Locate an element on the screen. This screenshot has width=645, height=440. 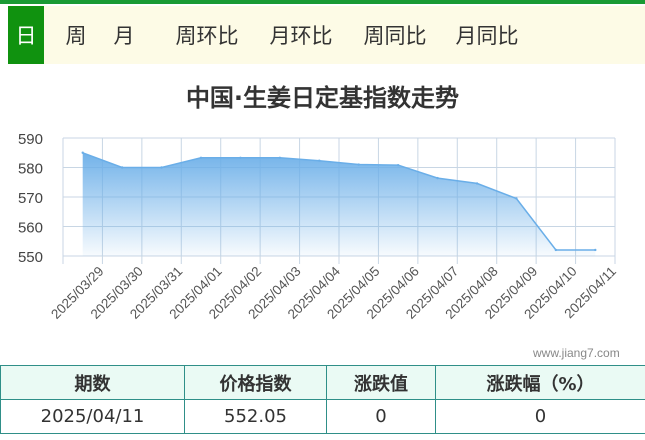
y-tick-label: 570 is located at coordinates (30, 198).